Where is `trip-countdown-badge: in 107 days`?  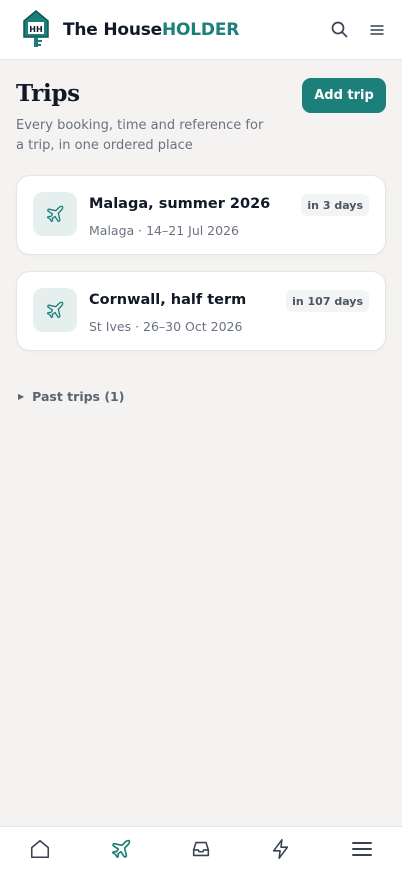 trip-countdown-badge: in 107 days is located at coordinates (327, 301).